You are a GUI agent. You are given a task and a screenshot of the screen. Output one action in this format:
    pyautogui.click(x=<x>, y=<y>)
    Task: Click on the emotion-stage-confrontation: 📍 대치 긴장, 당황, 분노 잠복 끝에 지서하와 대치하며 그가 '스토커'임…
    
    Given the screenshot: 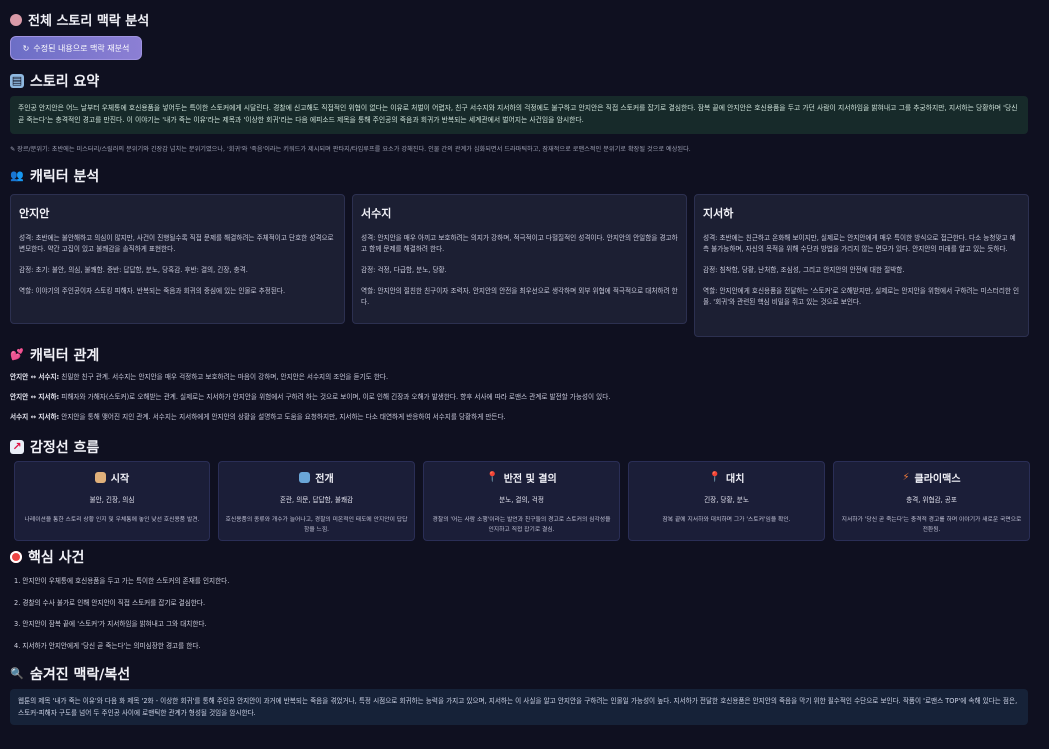 What is the action you would take?
    pyautogui.click(x=726, y=501)
    